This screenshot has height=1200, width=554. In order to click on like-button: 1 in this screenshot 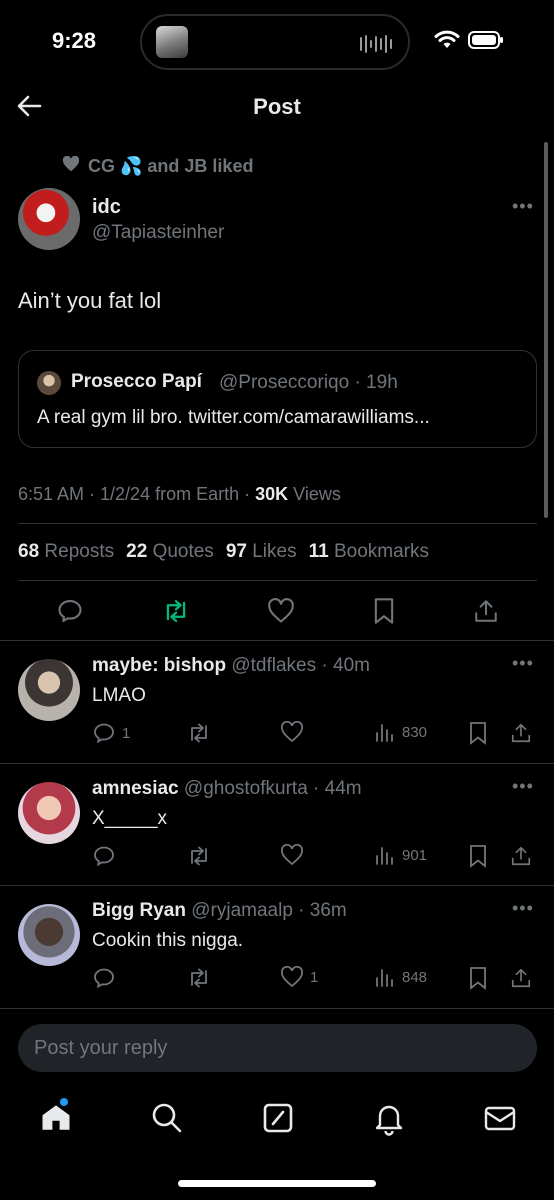, I will do `click(299, 977)`.